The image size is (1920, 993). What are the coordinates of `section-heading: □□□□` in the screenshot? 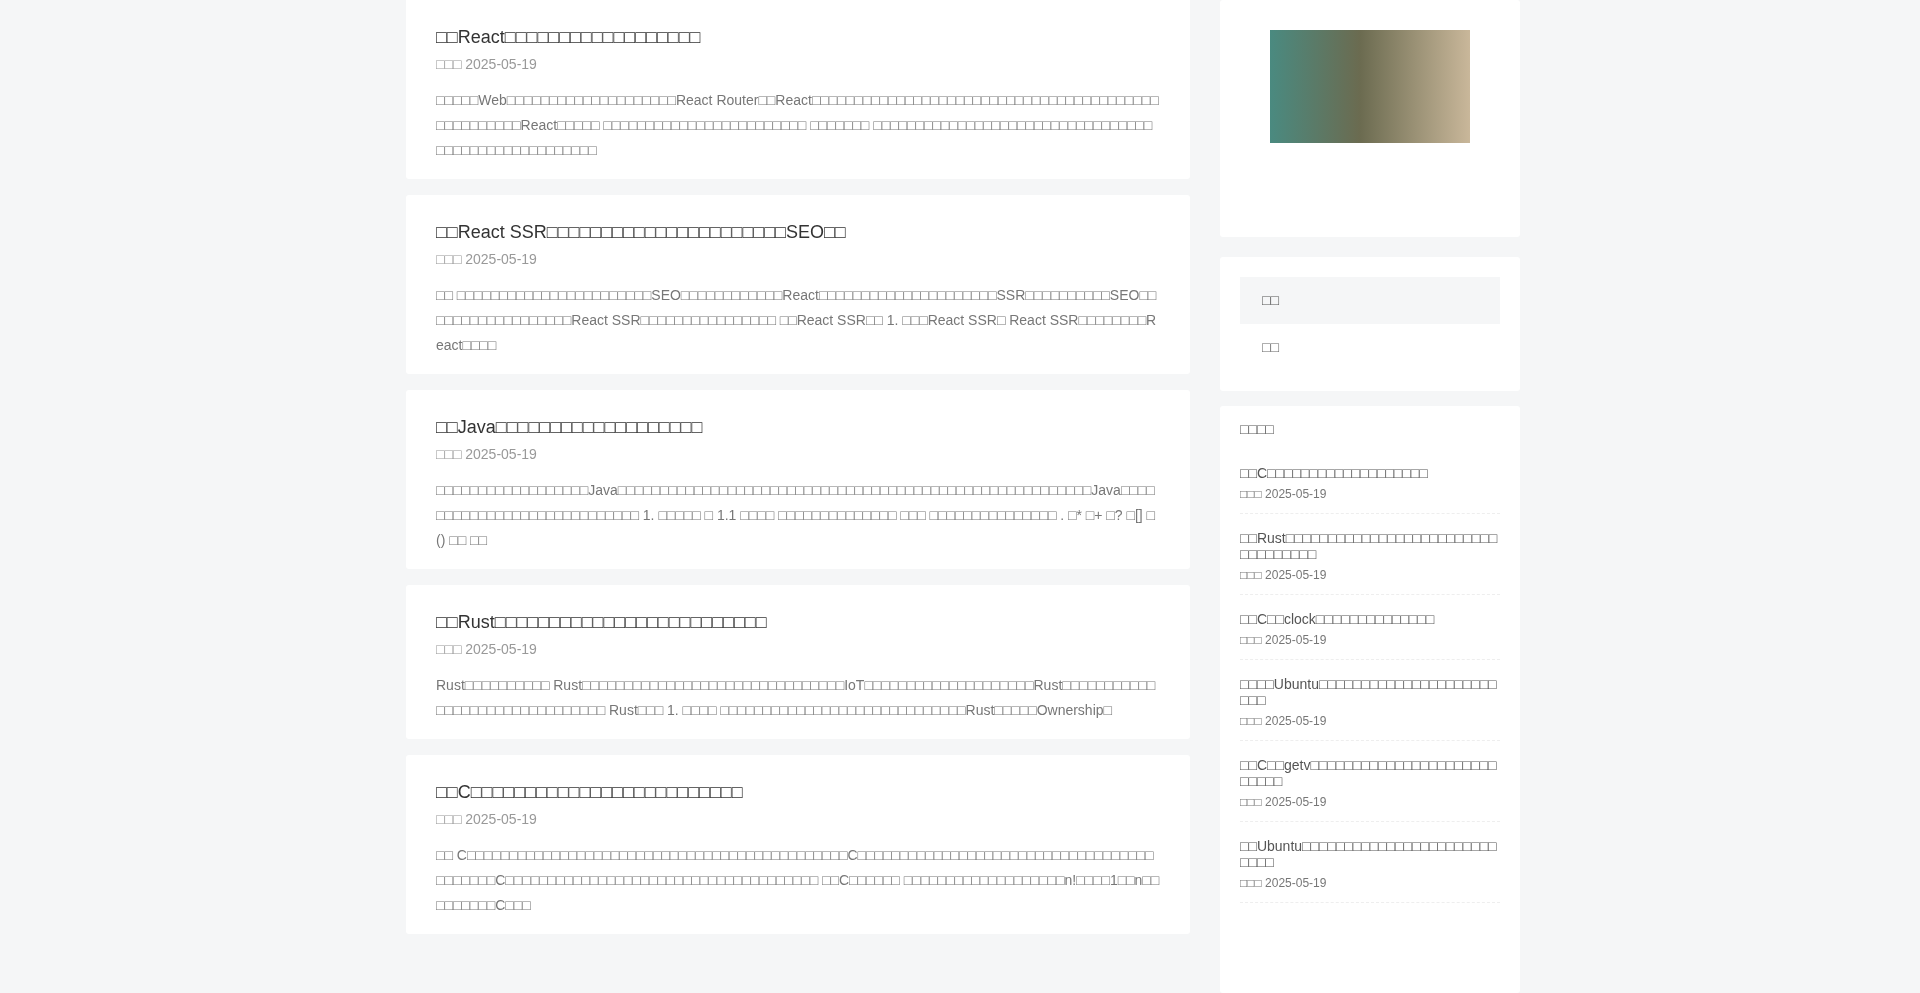 It's located at (1257, 429).